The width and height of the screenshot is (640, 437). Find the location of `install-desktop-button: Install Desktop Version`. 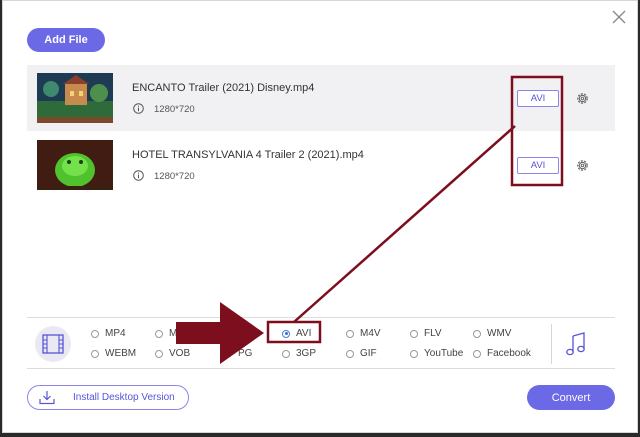

install-desktop-button: Install Desktop Version is located at coordinates (108, 397).